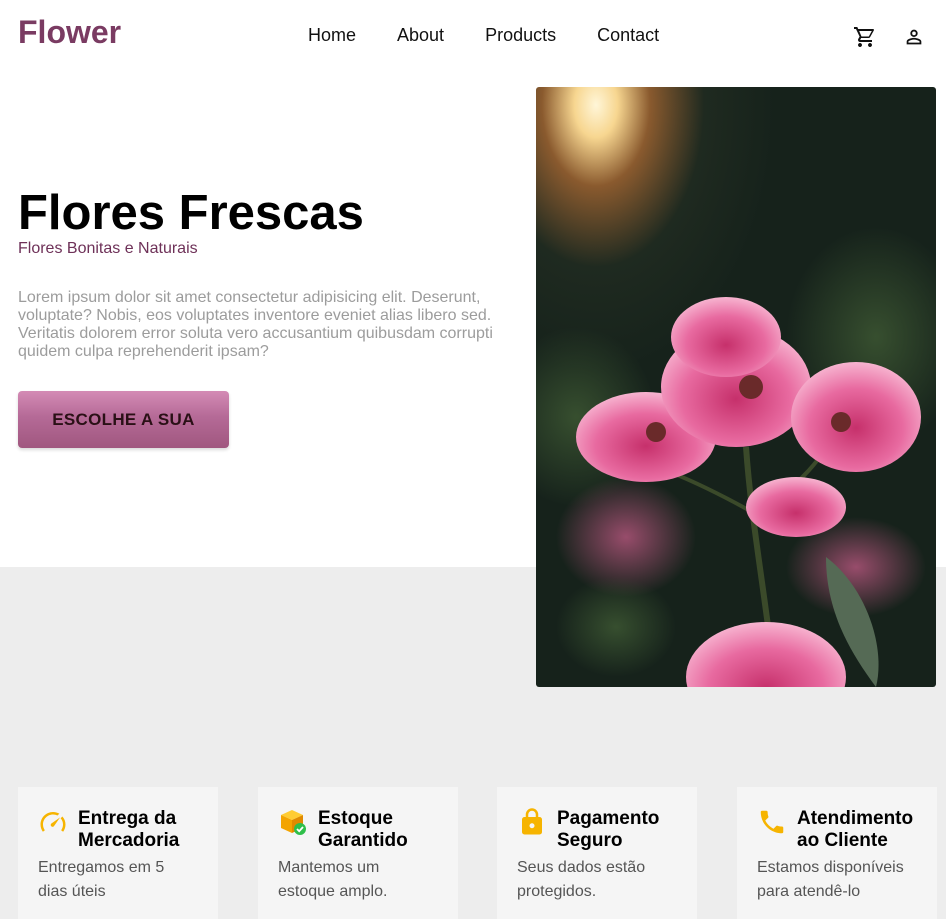  I want to click on site-header: Flower Home About Products Contact, so click(473, 35).